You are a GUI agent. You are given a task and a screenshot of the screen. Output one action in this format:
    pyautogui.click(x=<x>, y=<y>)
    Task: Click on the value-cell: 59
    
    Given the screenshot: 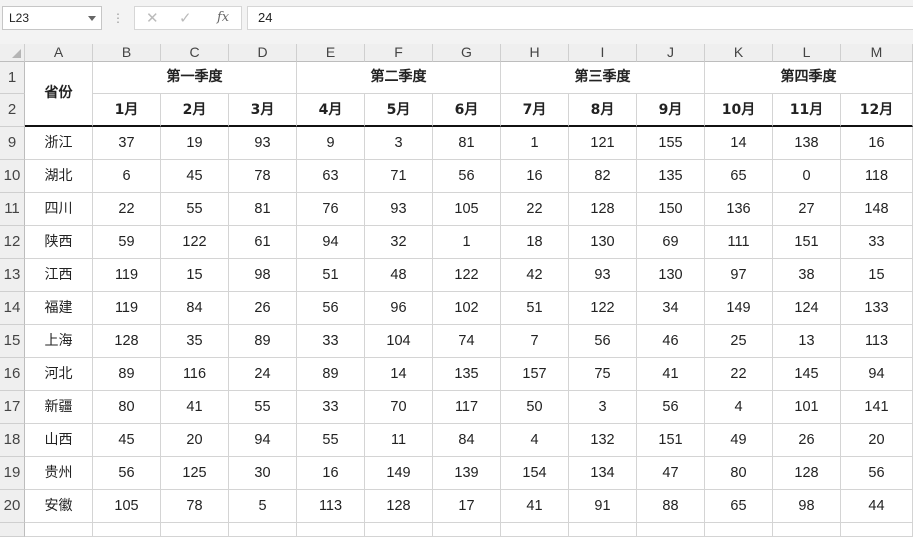 What is the action you would take?
    pyautogui.click(x=127, y=242)
    